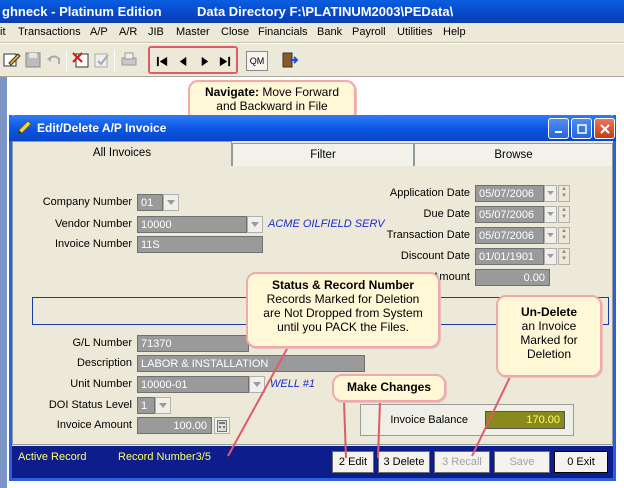 The height and width of the screenshot is (488, 624). What do you see at coordinates (509, 235) in the screenshot?
I see `transaction-date-field: 05/07/2006` at bounding box center [509, 235].